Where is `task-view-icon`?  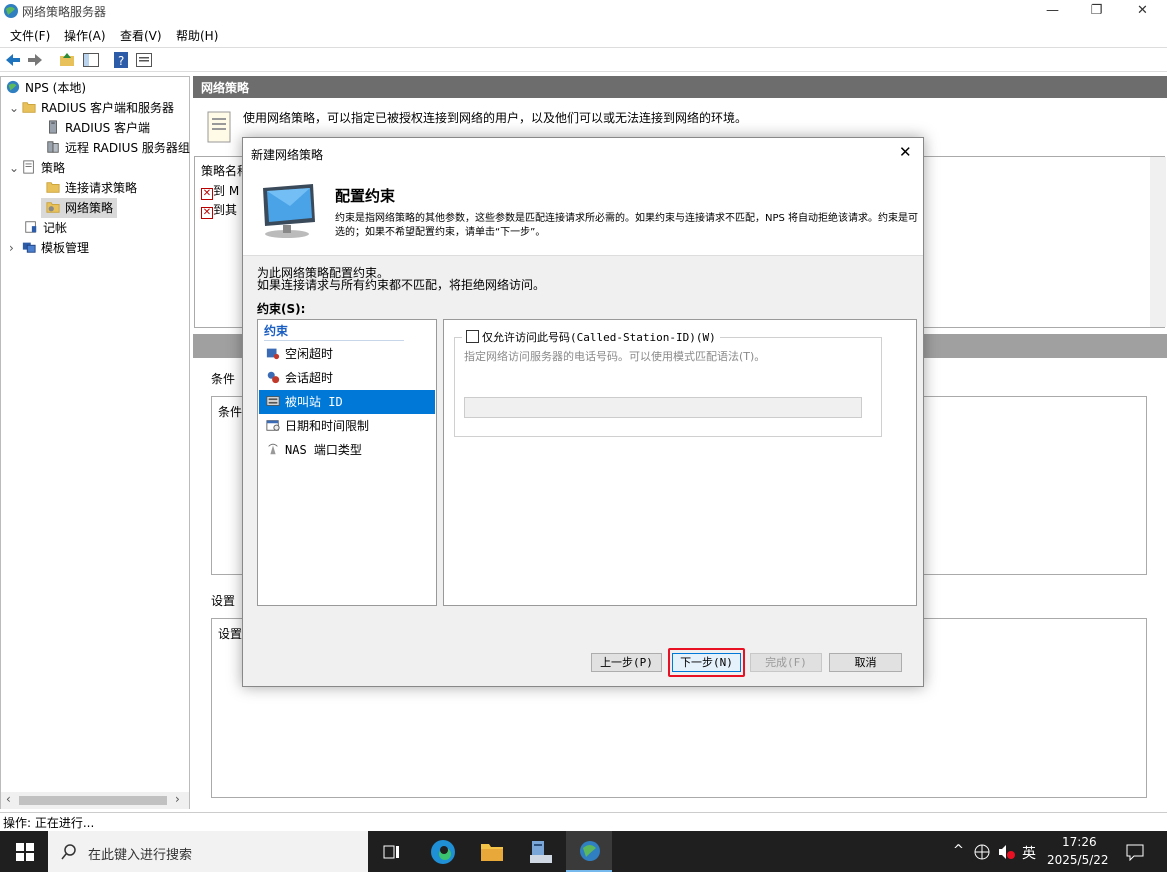
task-view-icon is located at coordinates (392, 852).